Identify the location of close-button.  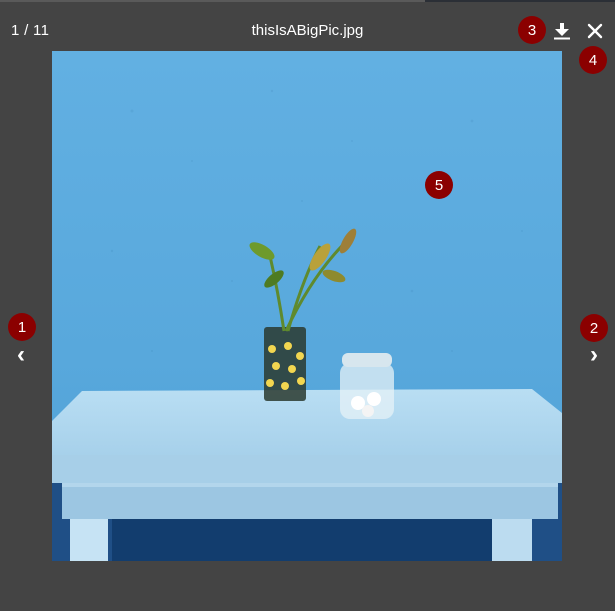
(595, 31).